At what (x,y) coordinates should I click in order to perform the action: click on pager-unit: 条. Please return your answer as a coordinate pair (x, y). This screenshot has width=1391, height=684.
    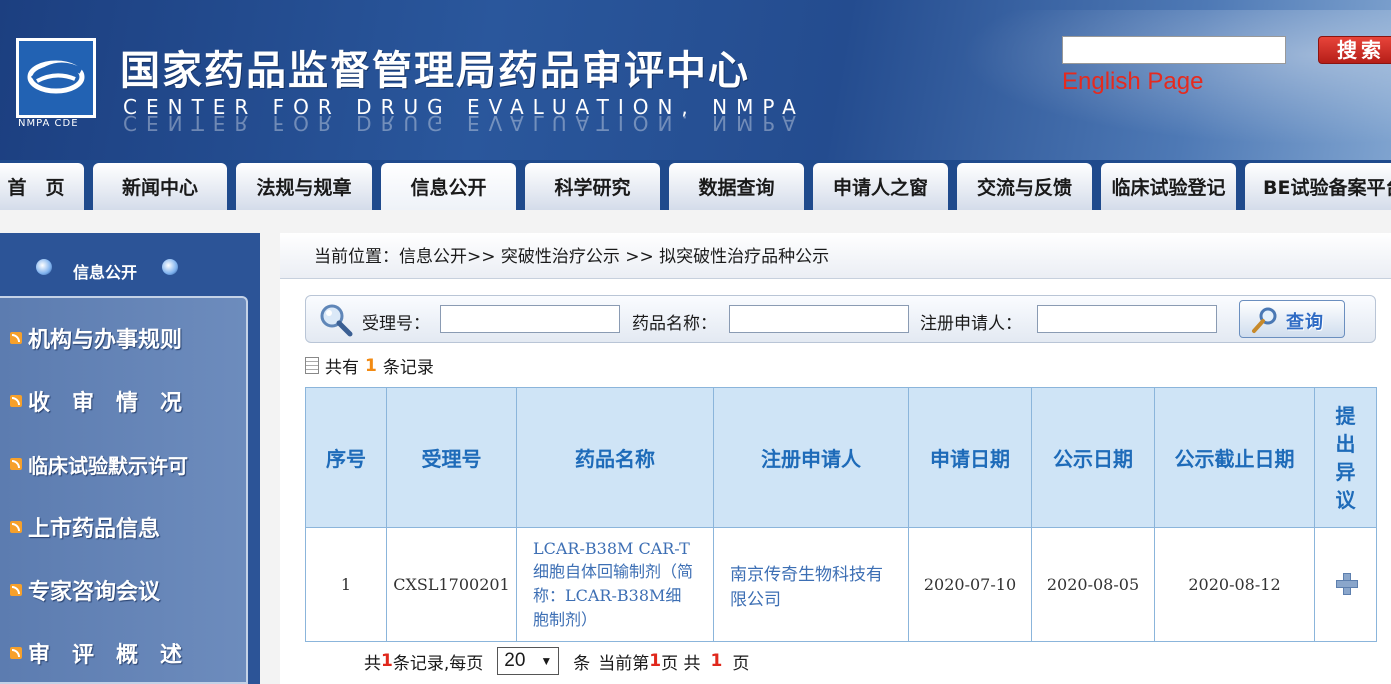
    Looking at the image, I should click on (582, 663).